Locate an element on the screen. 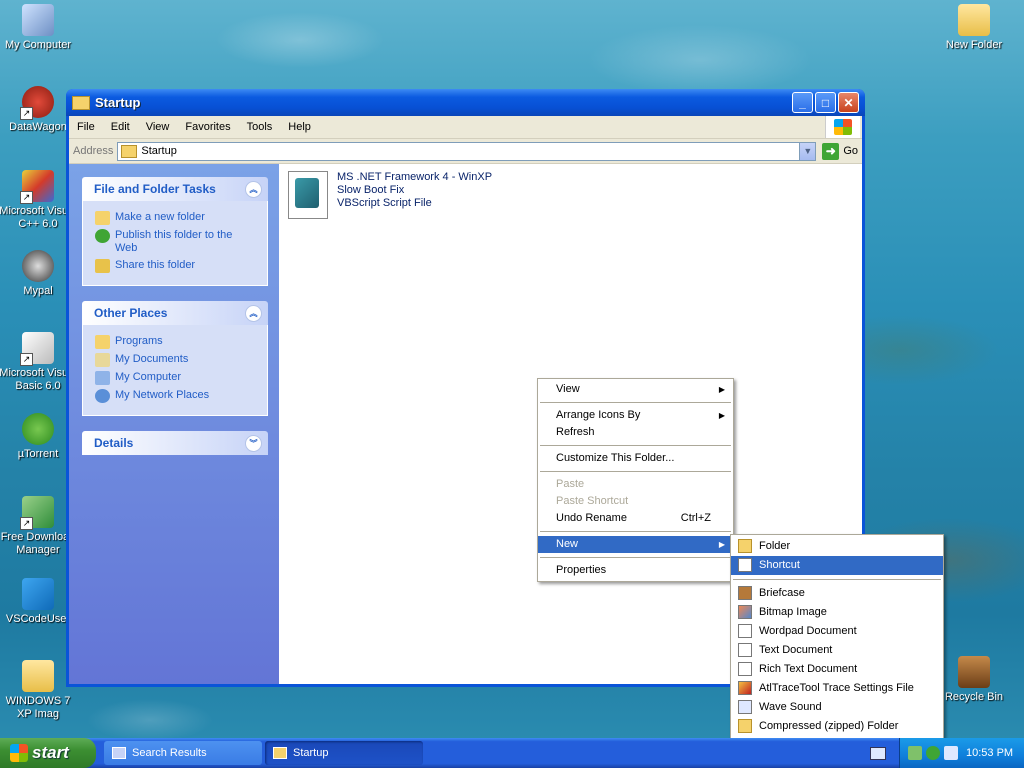 The height and width of the screenshot is (768, 1024). address-bar: Address Startup ▼ ➜ Go is located at coordinates (465, 151).